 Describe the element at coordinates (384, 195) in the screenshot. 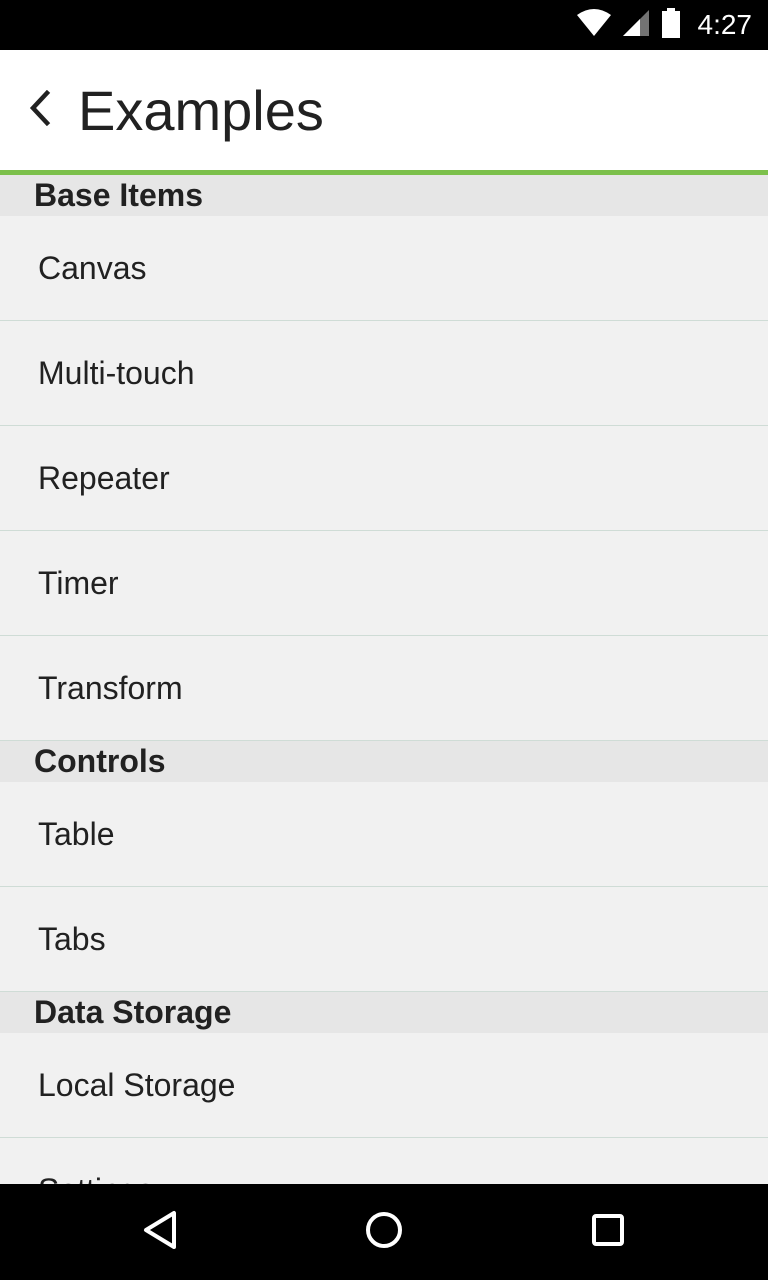

I see `section-header-base-items: Base Items` at that location.